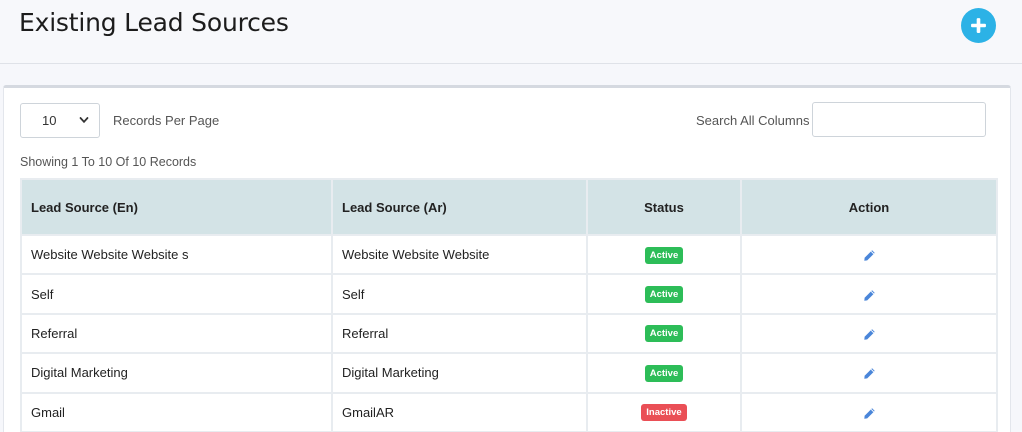  I want to click on records-summary: Showing 1 To 10 Of 10 Records, so click(108, 162).